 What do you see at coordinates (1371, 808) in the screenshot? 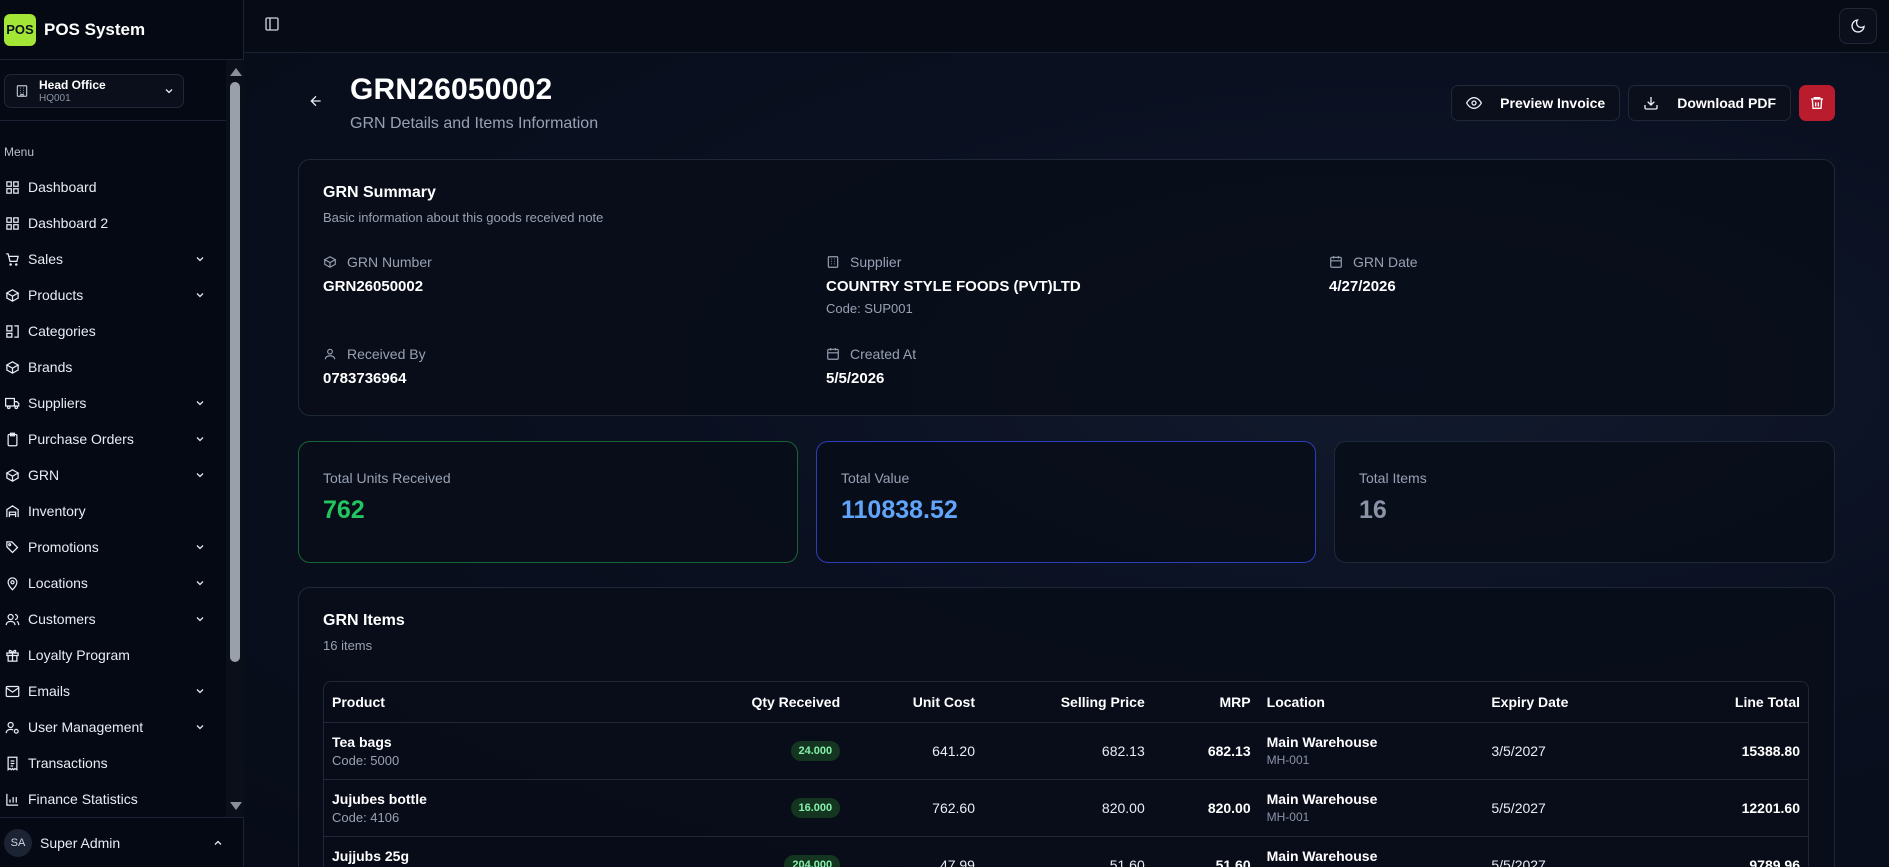
I see `location-cell: Main Warehouse MH-001` at bounding box center [1371, 808].